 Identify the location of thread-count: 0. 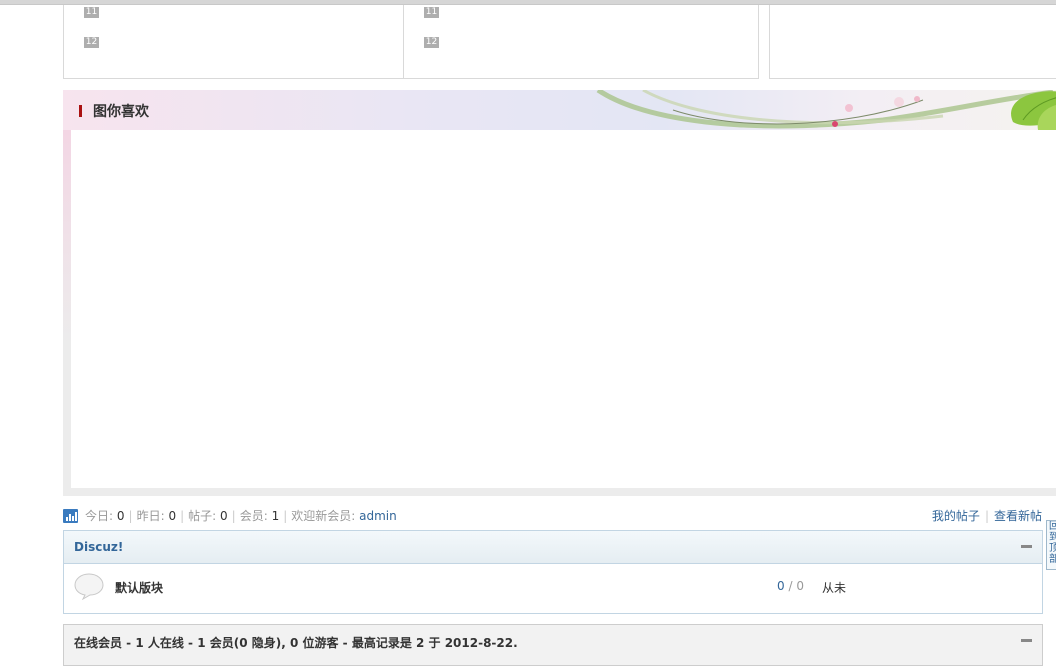
(781, 586).